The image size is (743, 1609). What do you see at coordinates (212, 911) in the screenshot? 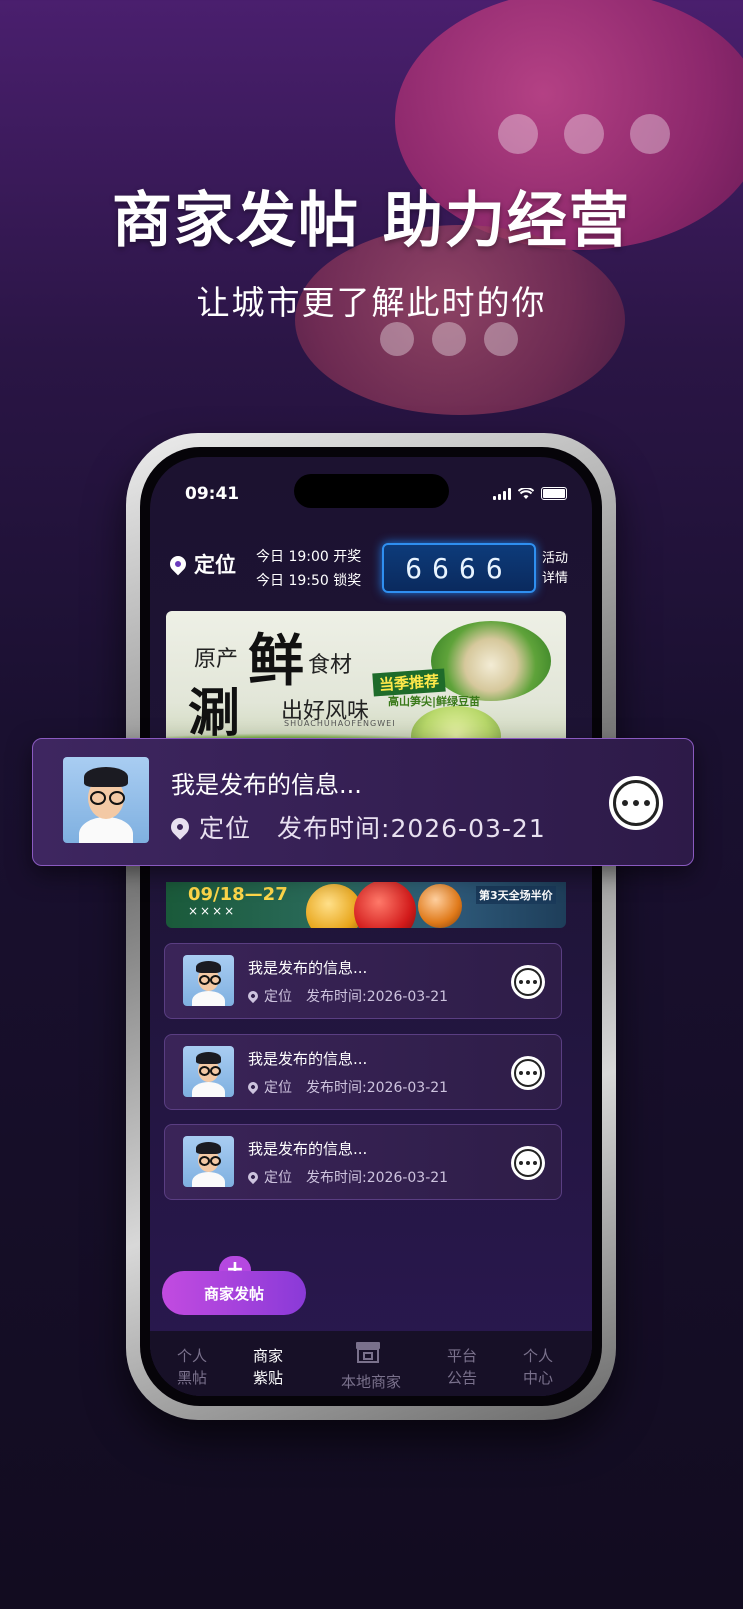
I see `banner2-sub: ××××` at bounding box center [212, 911].